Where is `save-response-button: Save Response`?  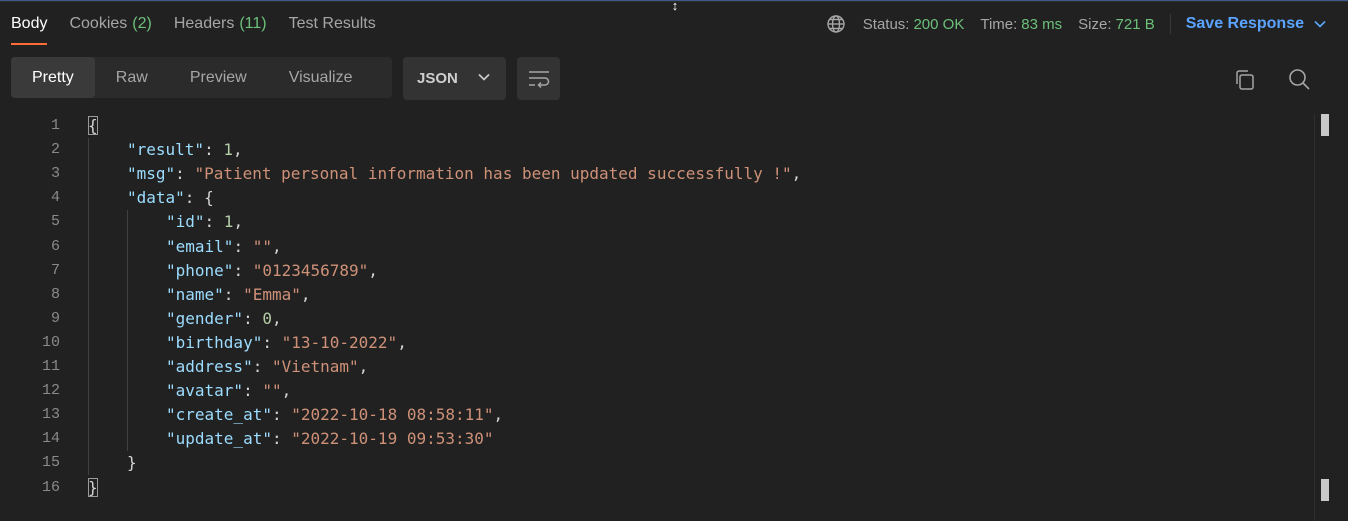 save-response-button: Save Response is located at coordinates (1256, 24).